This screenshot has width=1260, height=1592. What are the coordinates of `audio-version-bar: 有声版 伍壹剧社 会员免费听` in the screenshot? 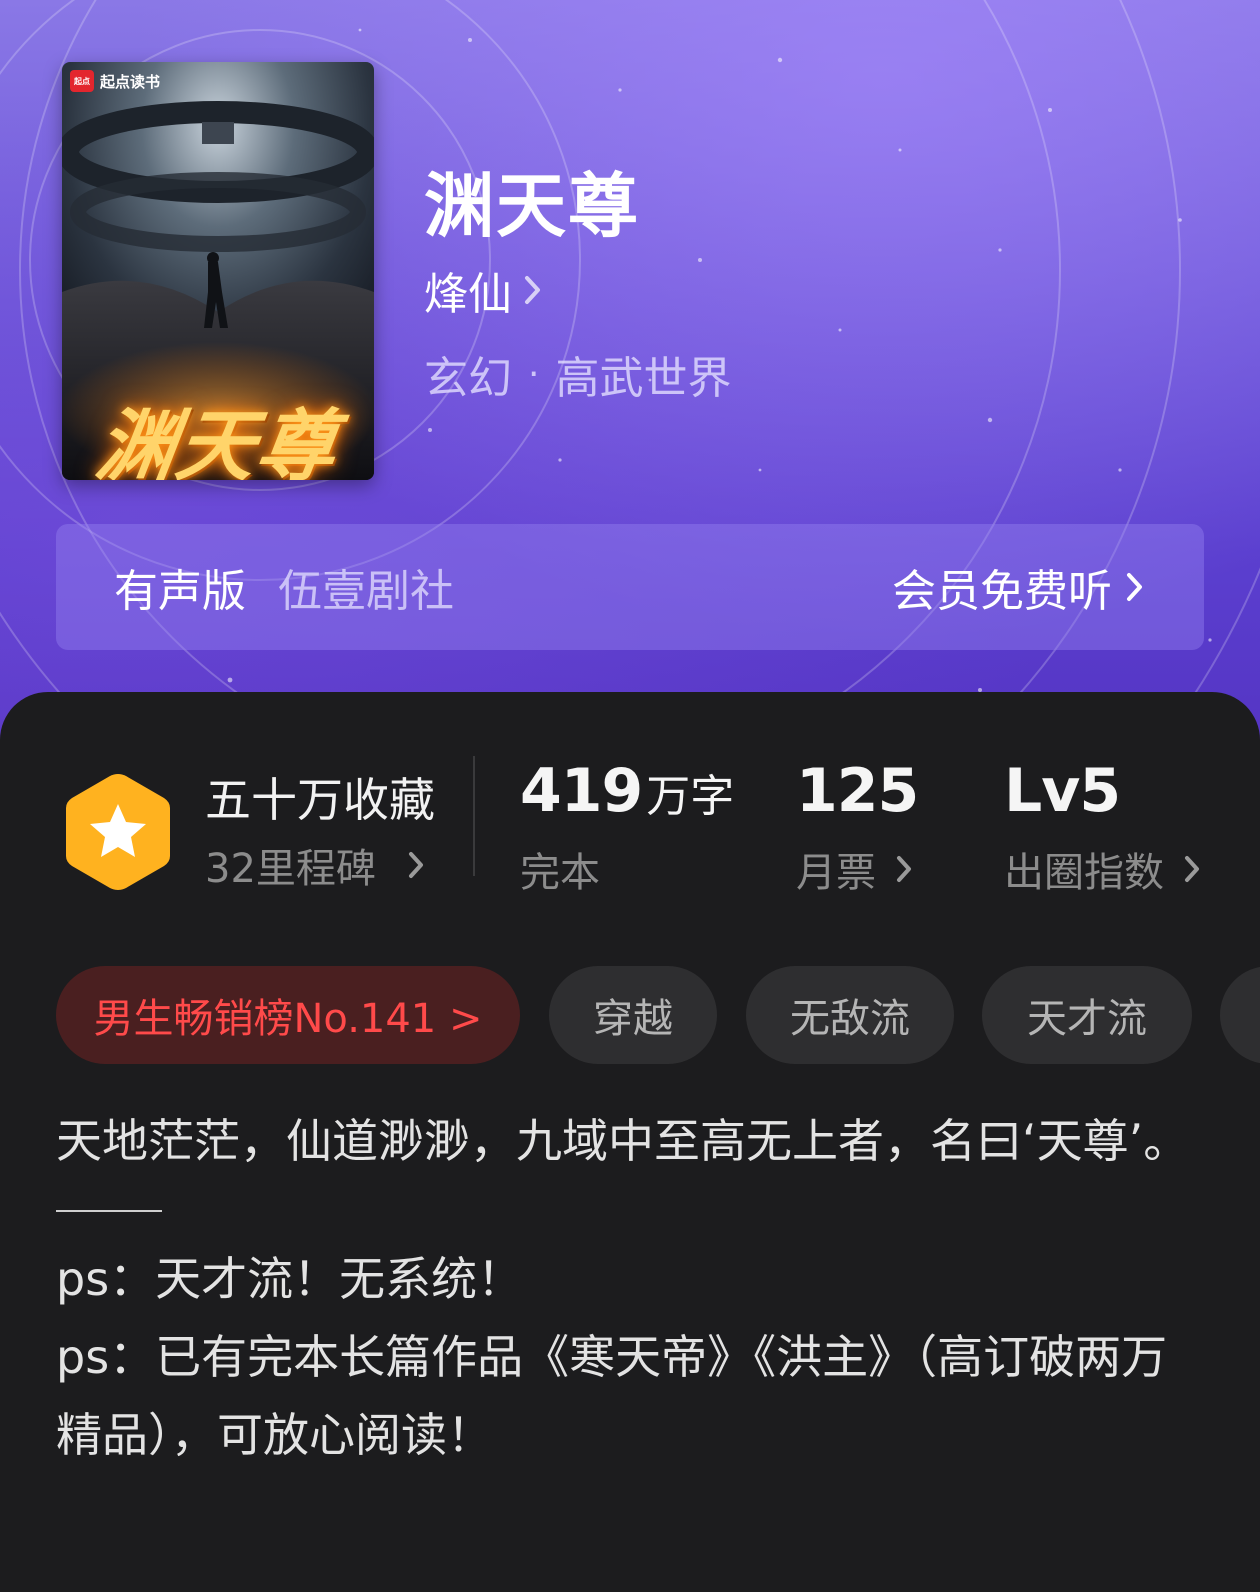 It's located at (630, 587).